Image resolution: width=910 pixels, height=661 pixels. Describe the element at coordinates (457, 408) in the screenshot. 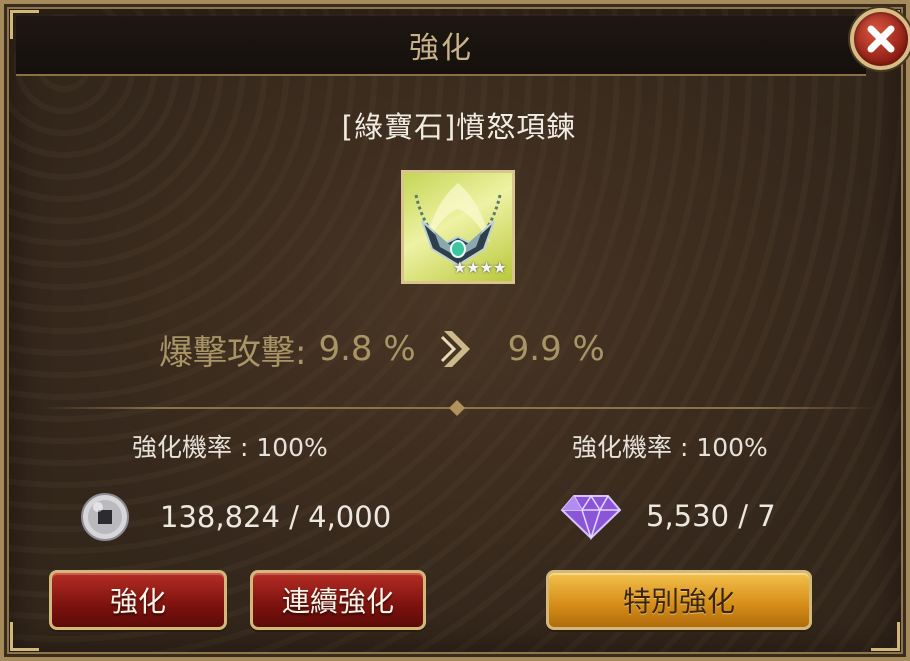

I see `divider-ornament-icon` at that location.